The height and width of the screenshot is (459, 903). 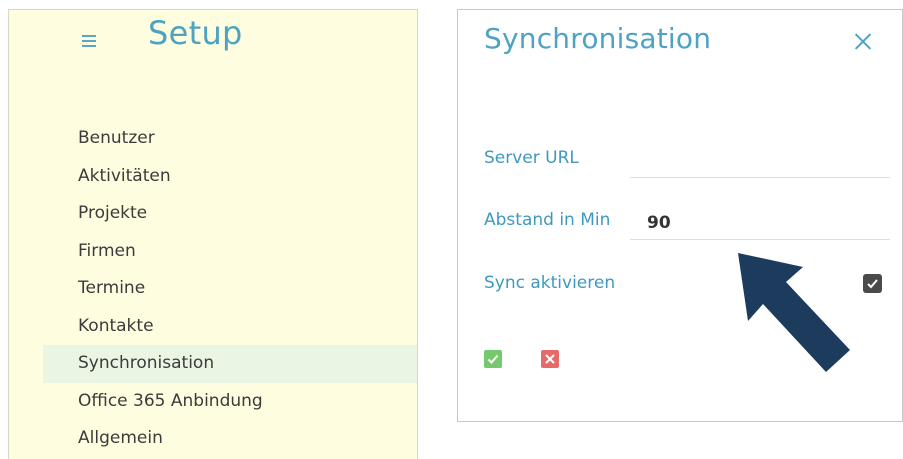 I want to click on sync-label: Sync aktivieren, so click(x=550, y=283).